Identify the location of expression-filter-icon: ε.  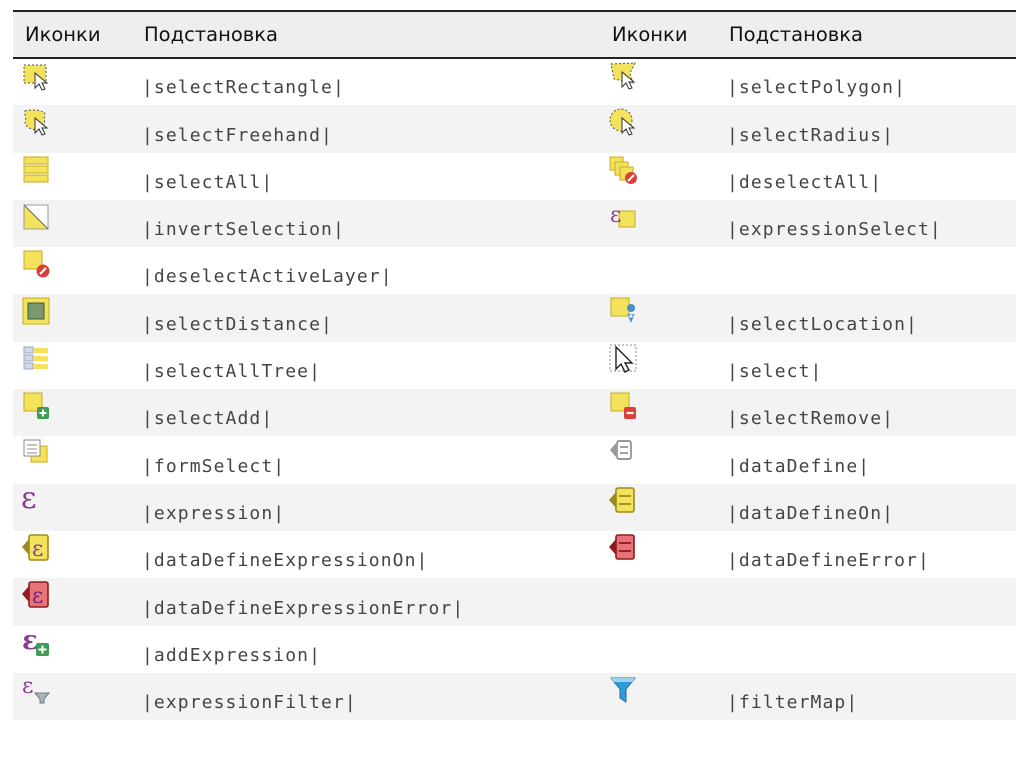
(36, 689).